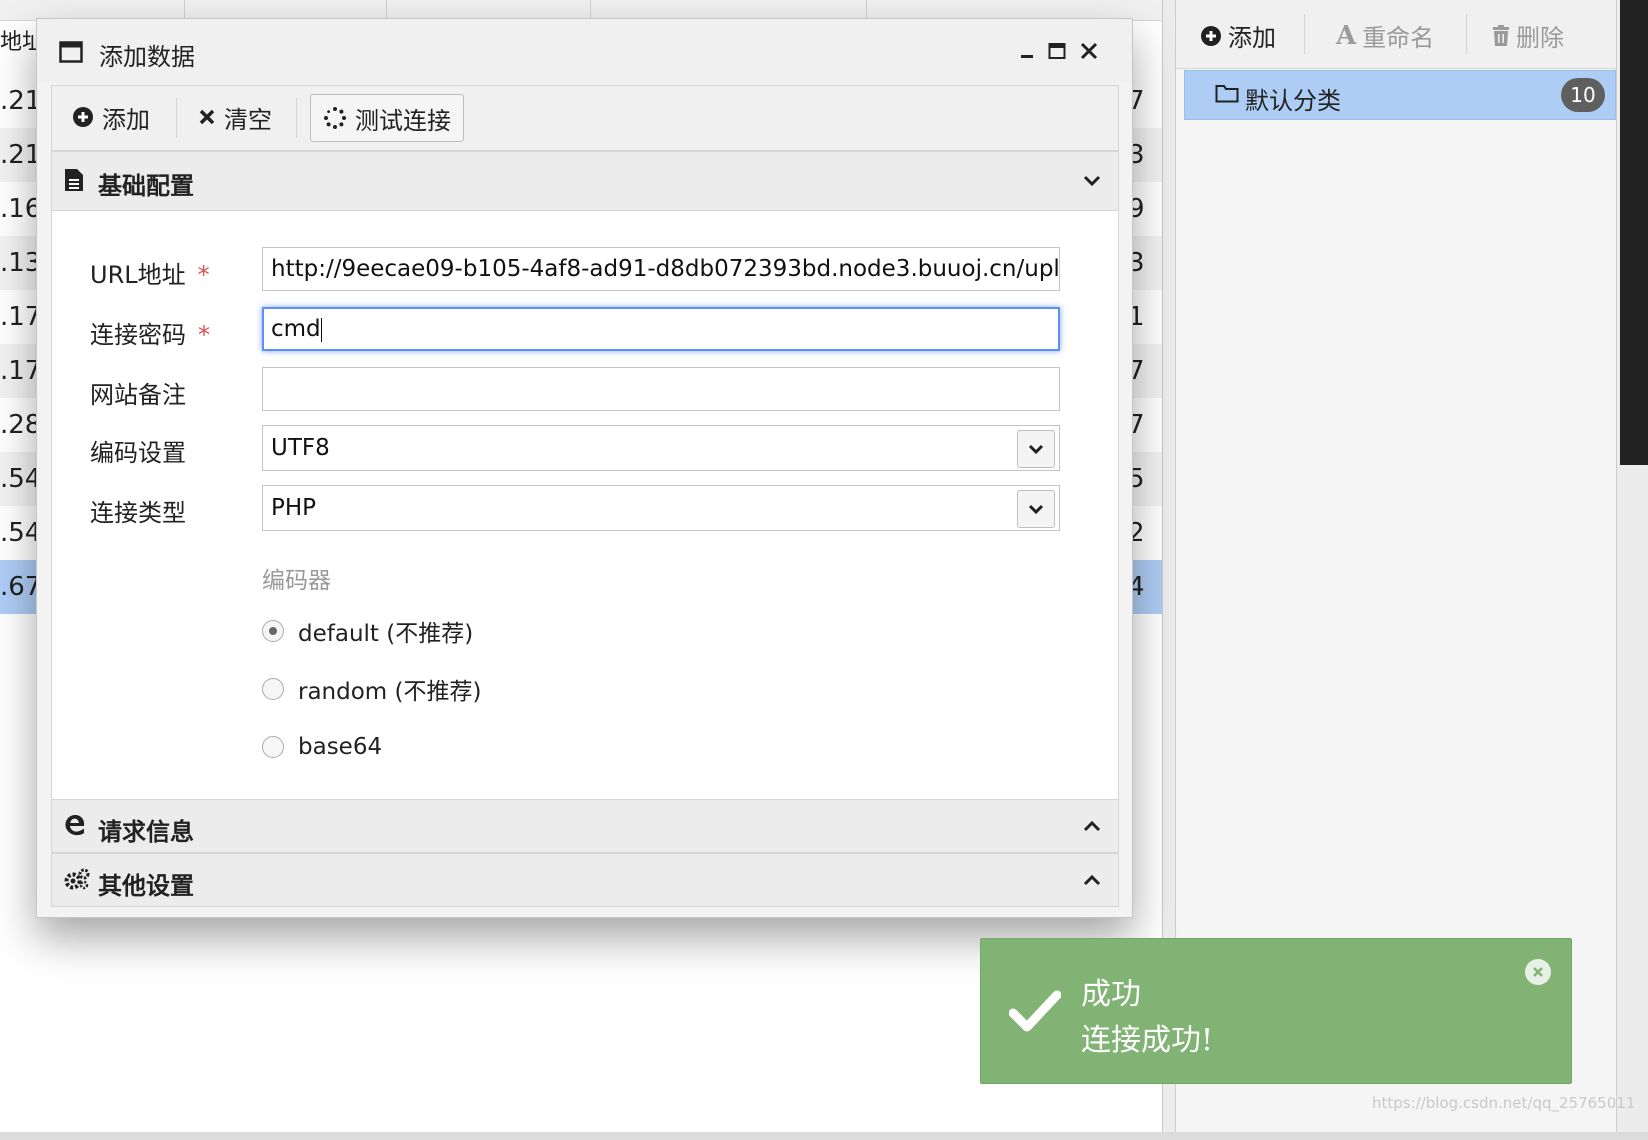  Describe the element at coordinates (1346, 35) in the screenshot. I see `font-icon: A` at that location.